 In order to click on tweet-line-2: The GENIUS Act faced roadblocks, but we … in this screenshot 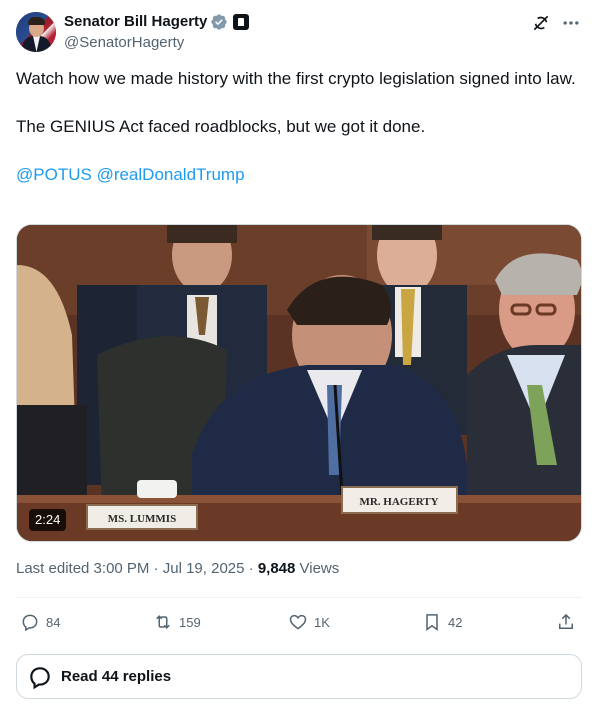, I will do `click(221, 126)`.